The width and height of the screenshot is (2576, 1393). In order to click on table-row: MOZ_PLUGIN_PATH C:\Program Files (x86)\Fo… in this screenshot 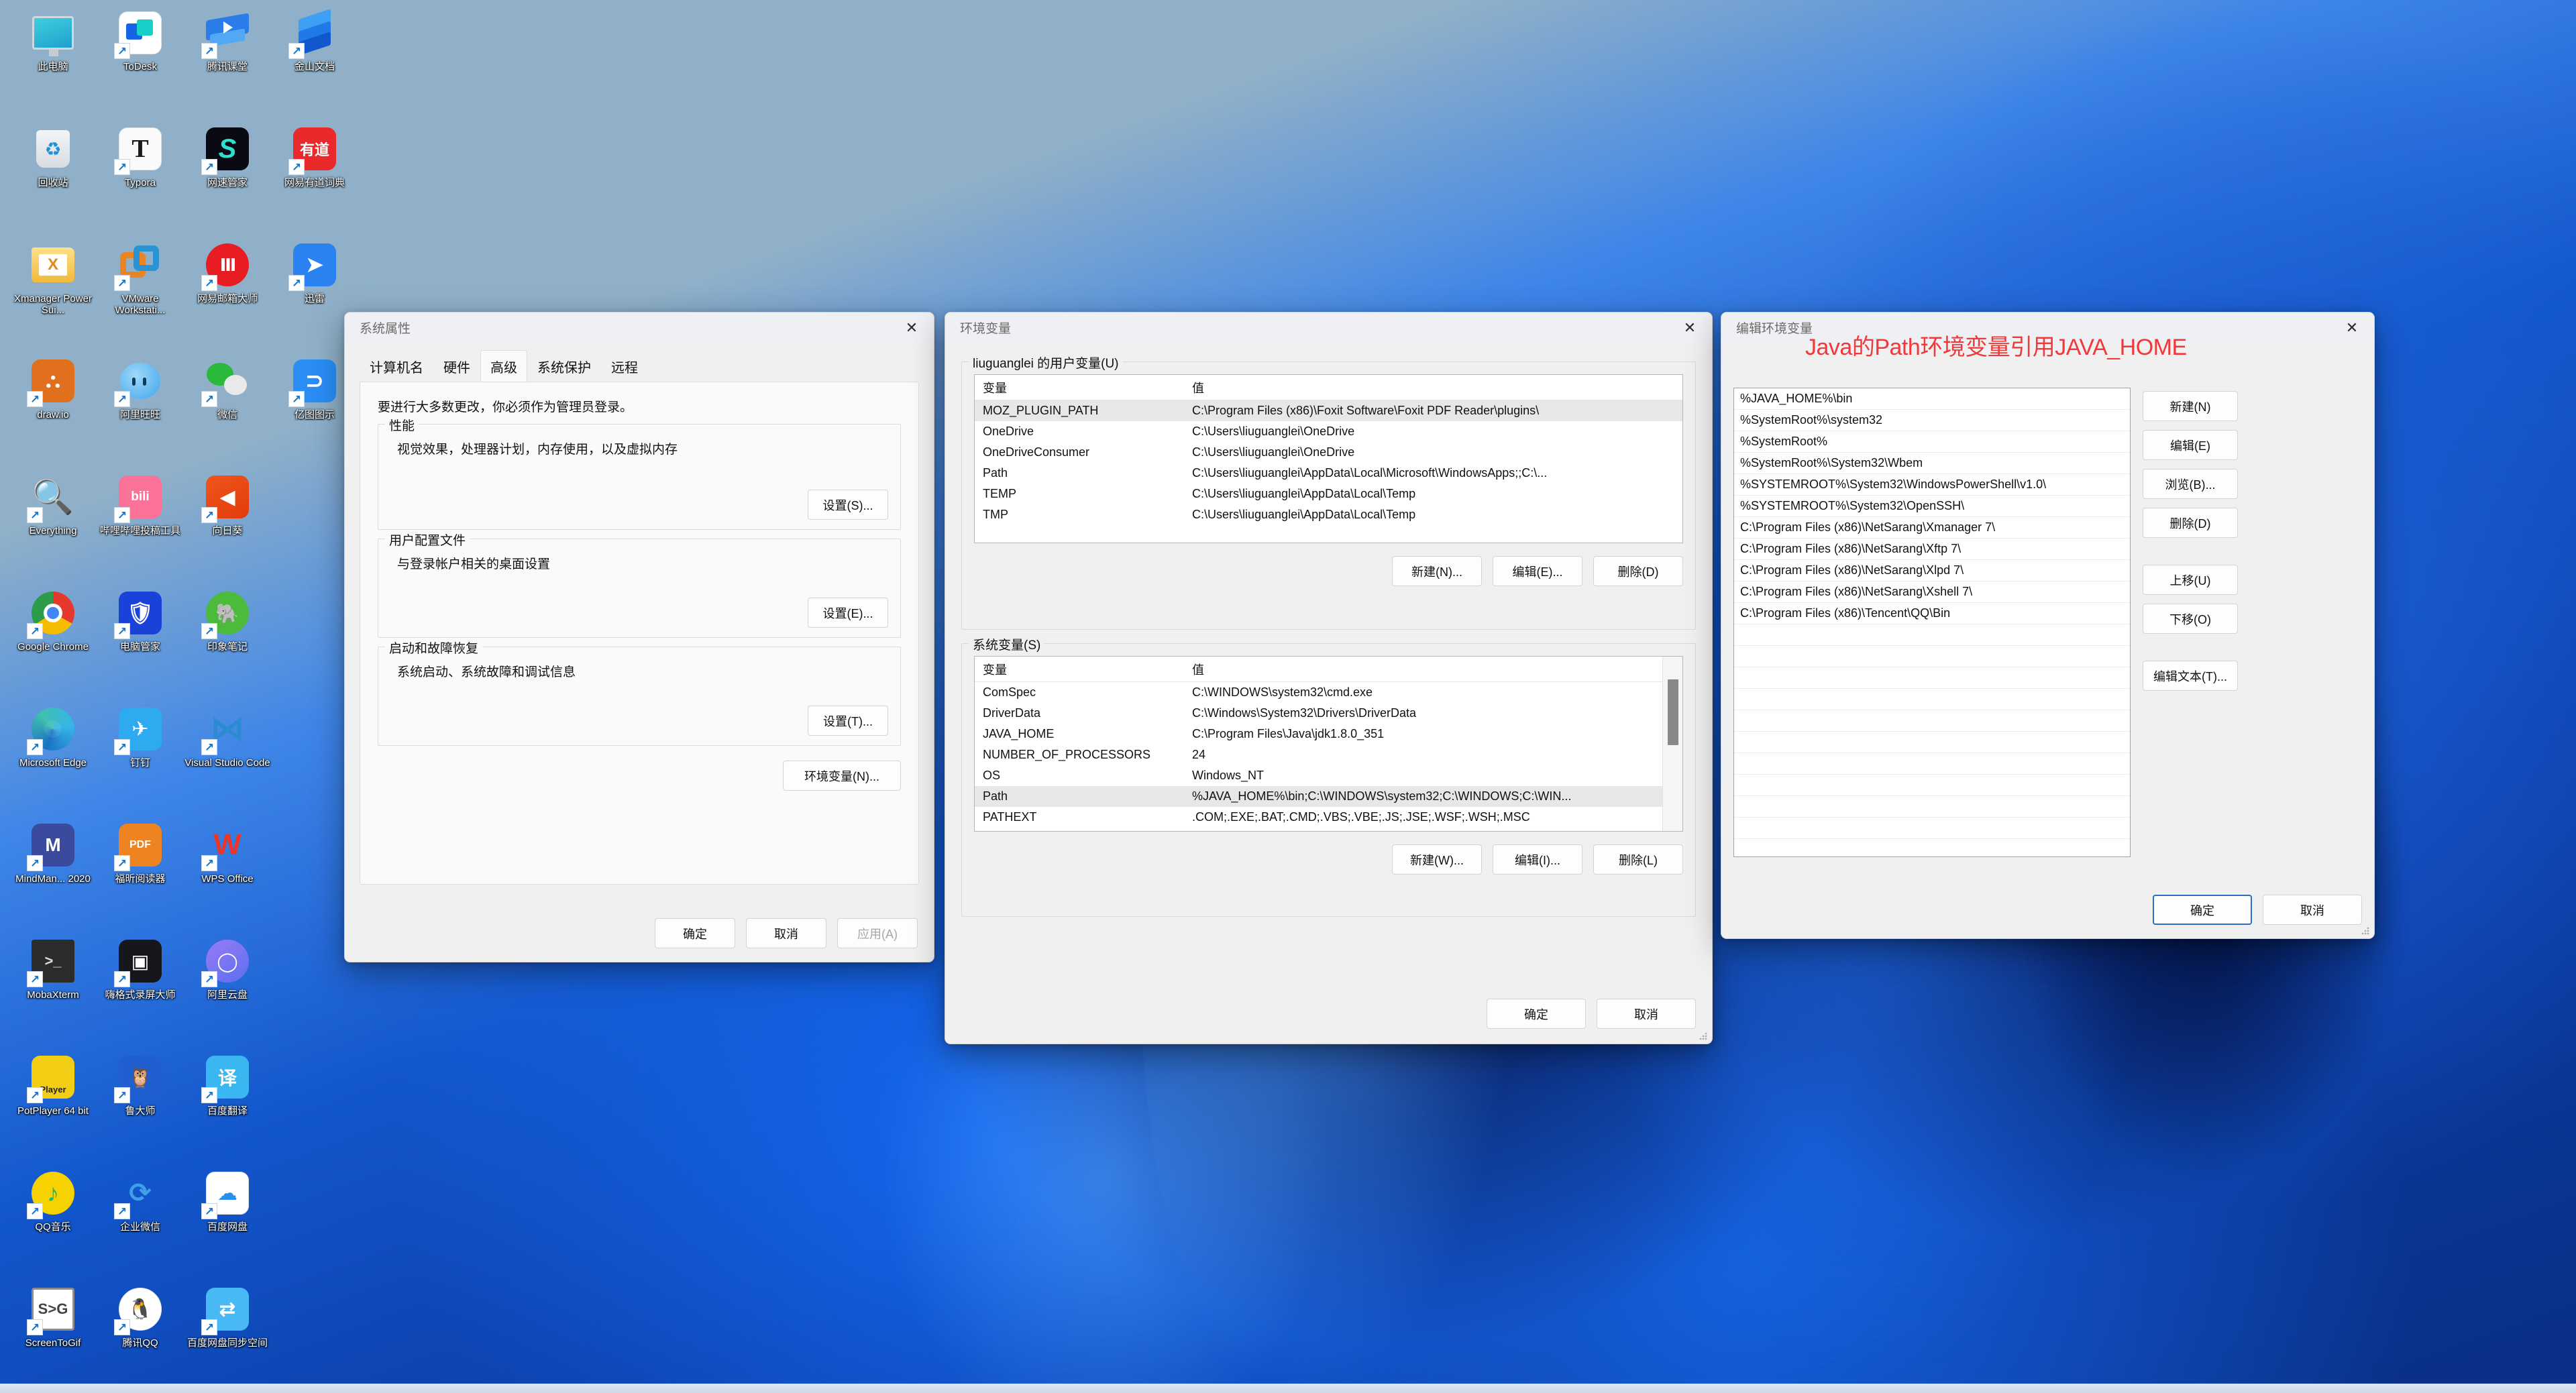, I will do `click(1328, 411)`.